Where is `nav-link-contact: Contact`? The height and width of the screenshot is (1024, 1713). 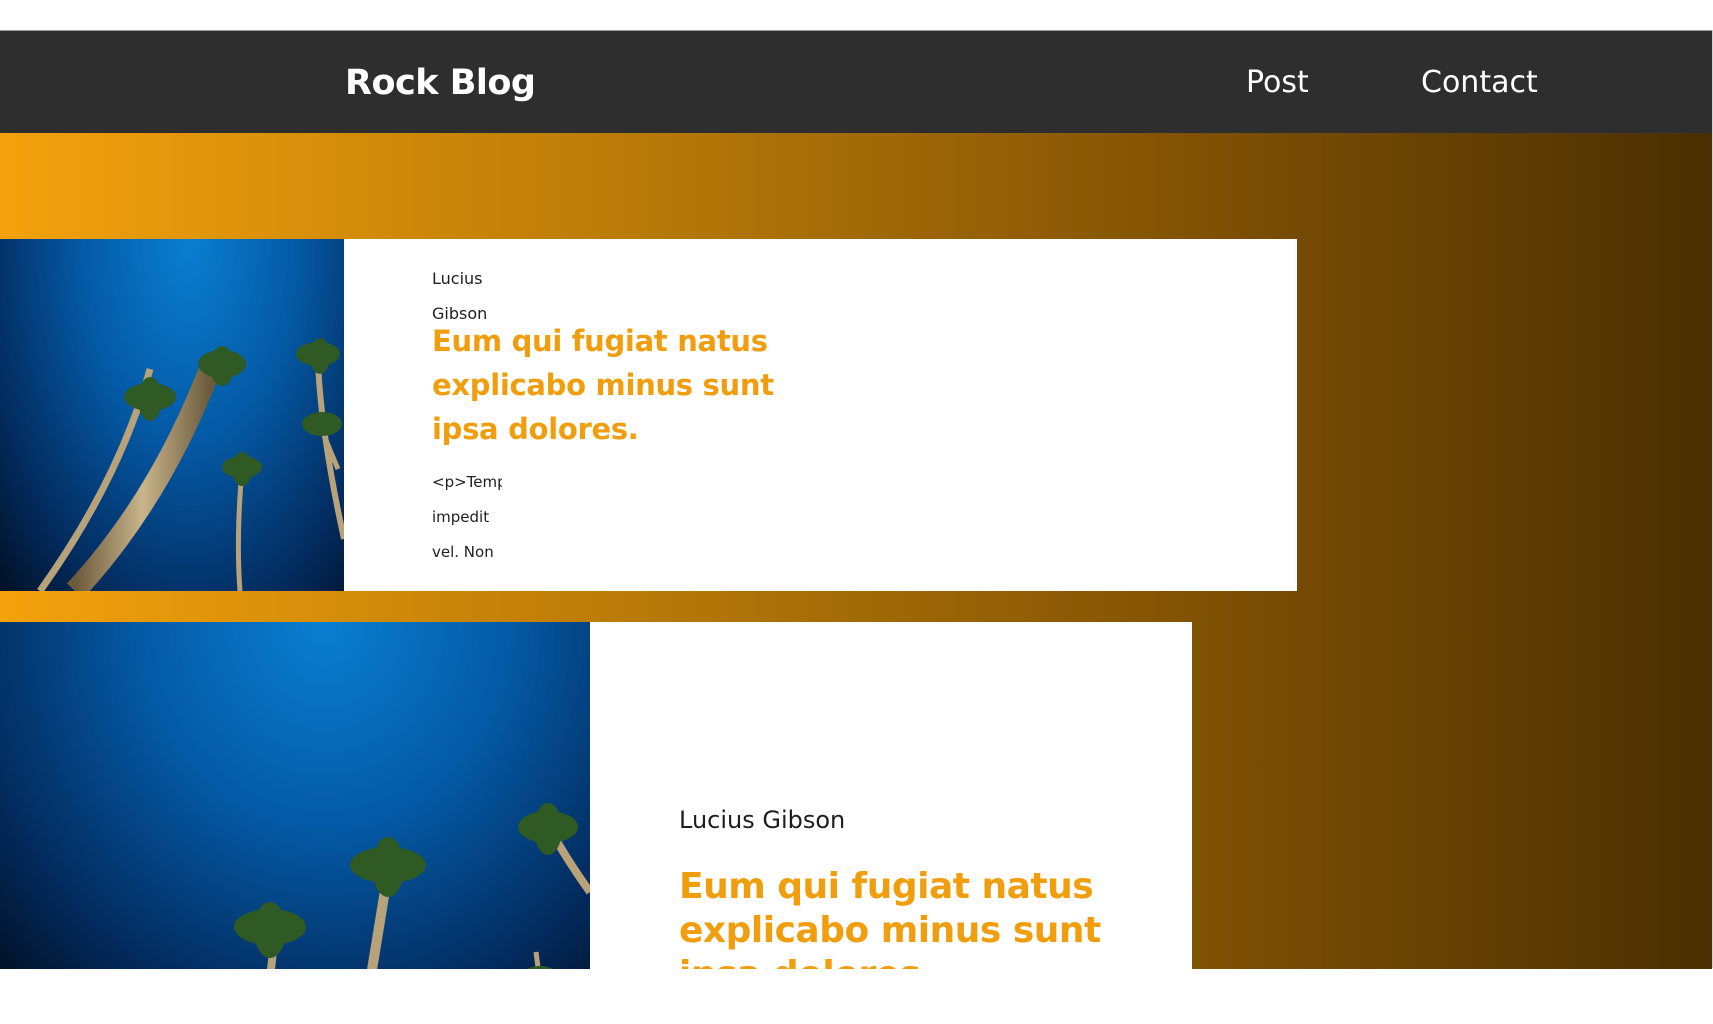
nav-link-contact: Contact is located at coordinates (1479, 83).